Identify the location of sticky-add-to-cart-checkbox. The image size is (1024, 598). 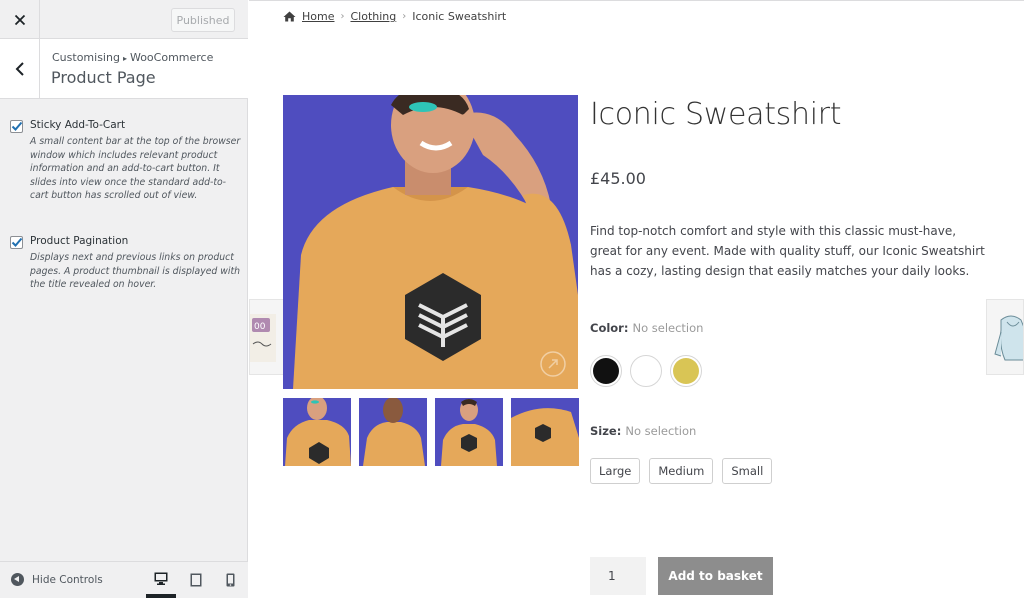
(16, 126).